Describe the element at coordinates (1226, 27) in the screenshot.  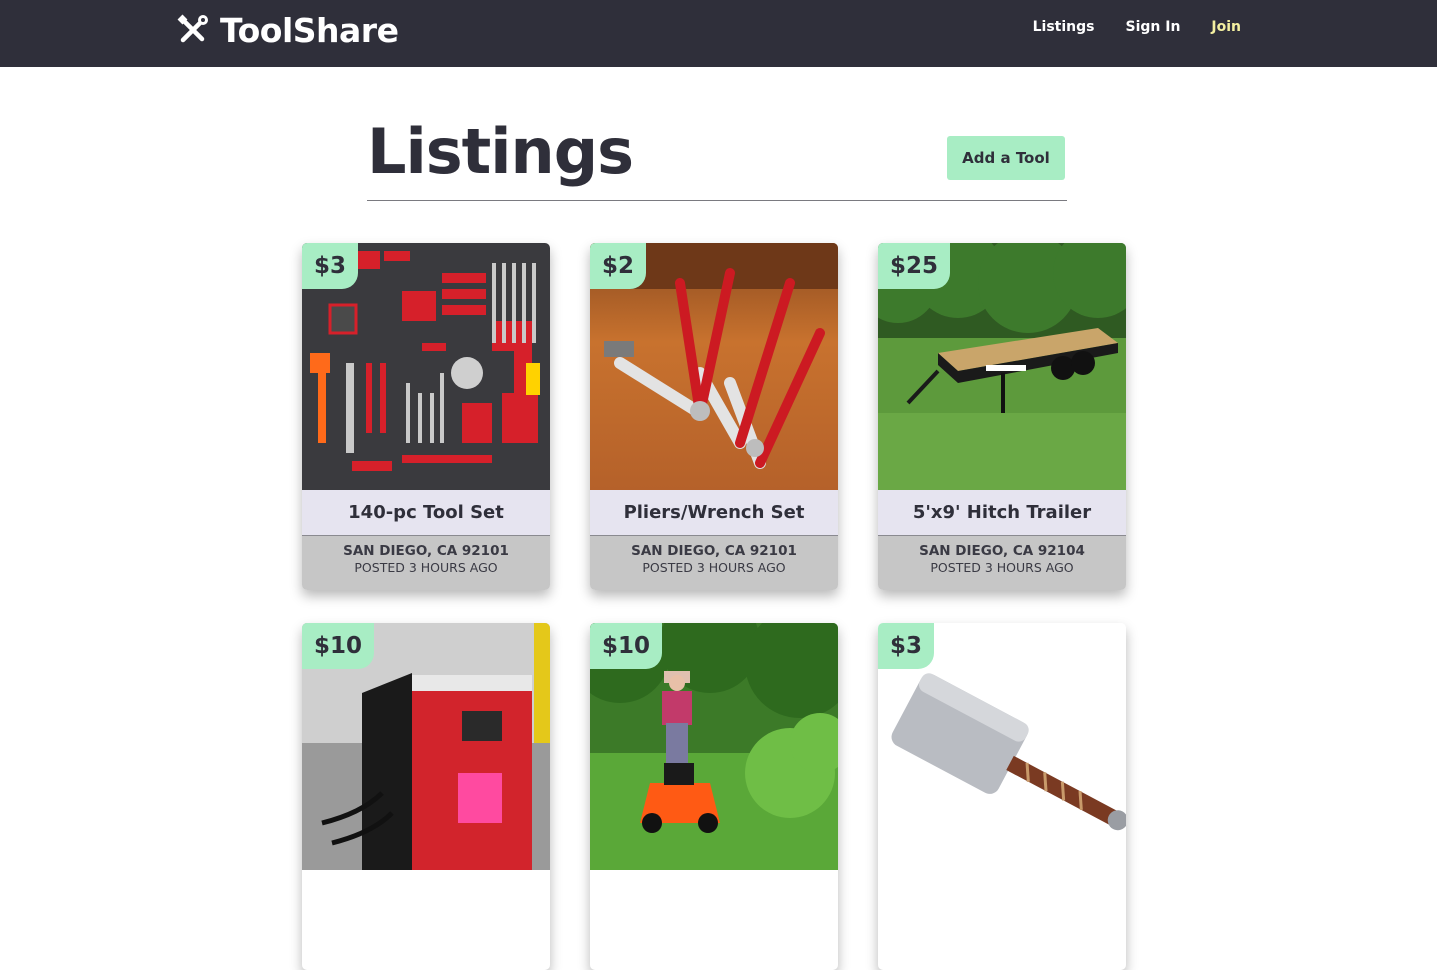
I see `nav-link-join: Join` at that location.